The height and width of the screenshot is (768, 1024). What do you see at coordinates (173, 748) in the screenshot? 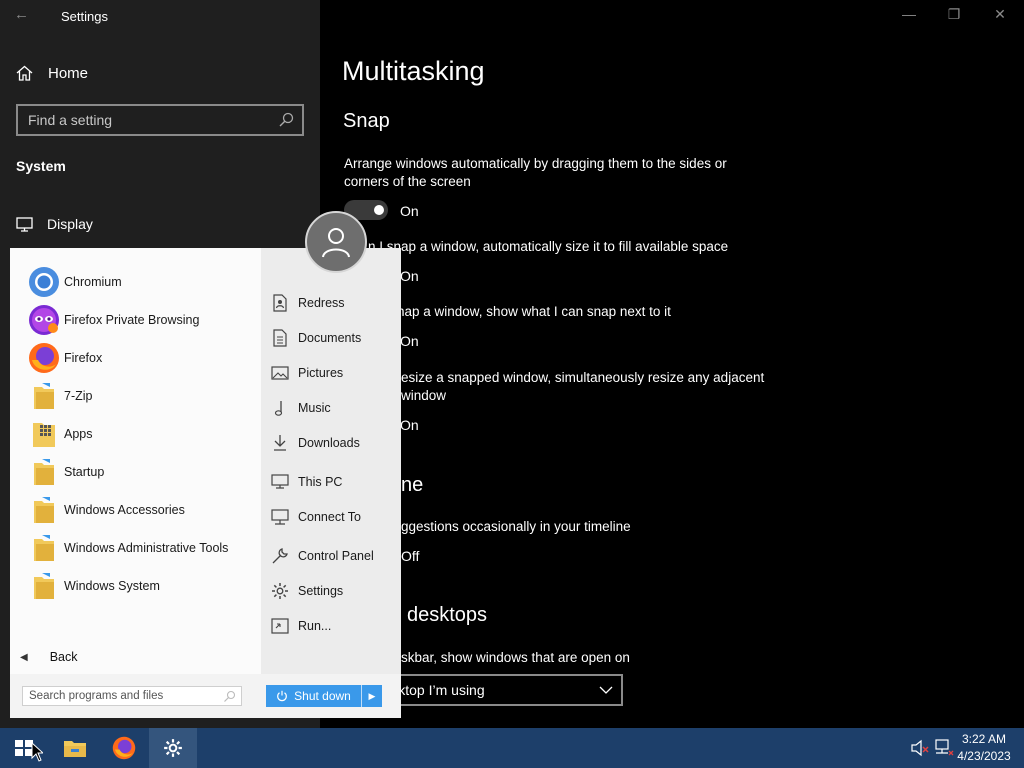
I see `taskbar-settings` at bounding box center [173, 748].